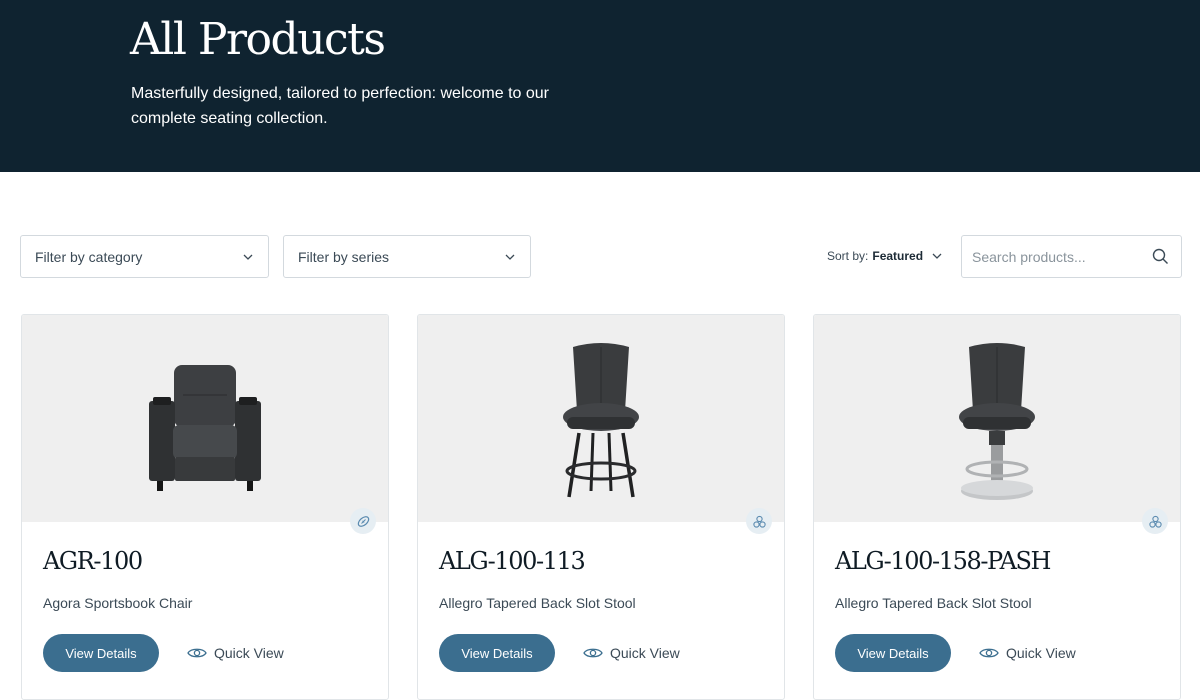 The height and width of the screenshot is (700, 1200). What do you see at coordinates (118, 603) in the screenshot?
I see `product-name: Agora Sportsbook Chair` at bounding box center [118, 603].